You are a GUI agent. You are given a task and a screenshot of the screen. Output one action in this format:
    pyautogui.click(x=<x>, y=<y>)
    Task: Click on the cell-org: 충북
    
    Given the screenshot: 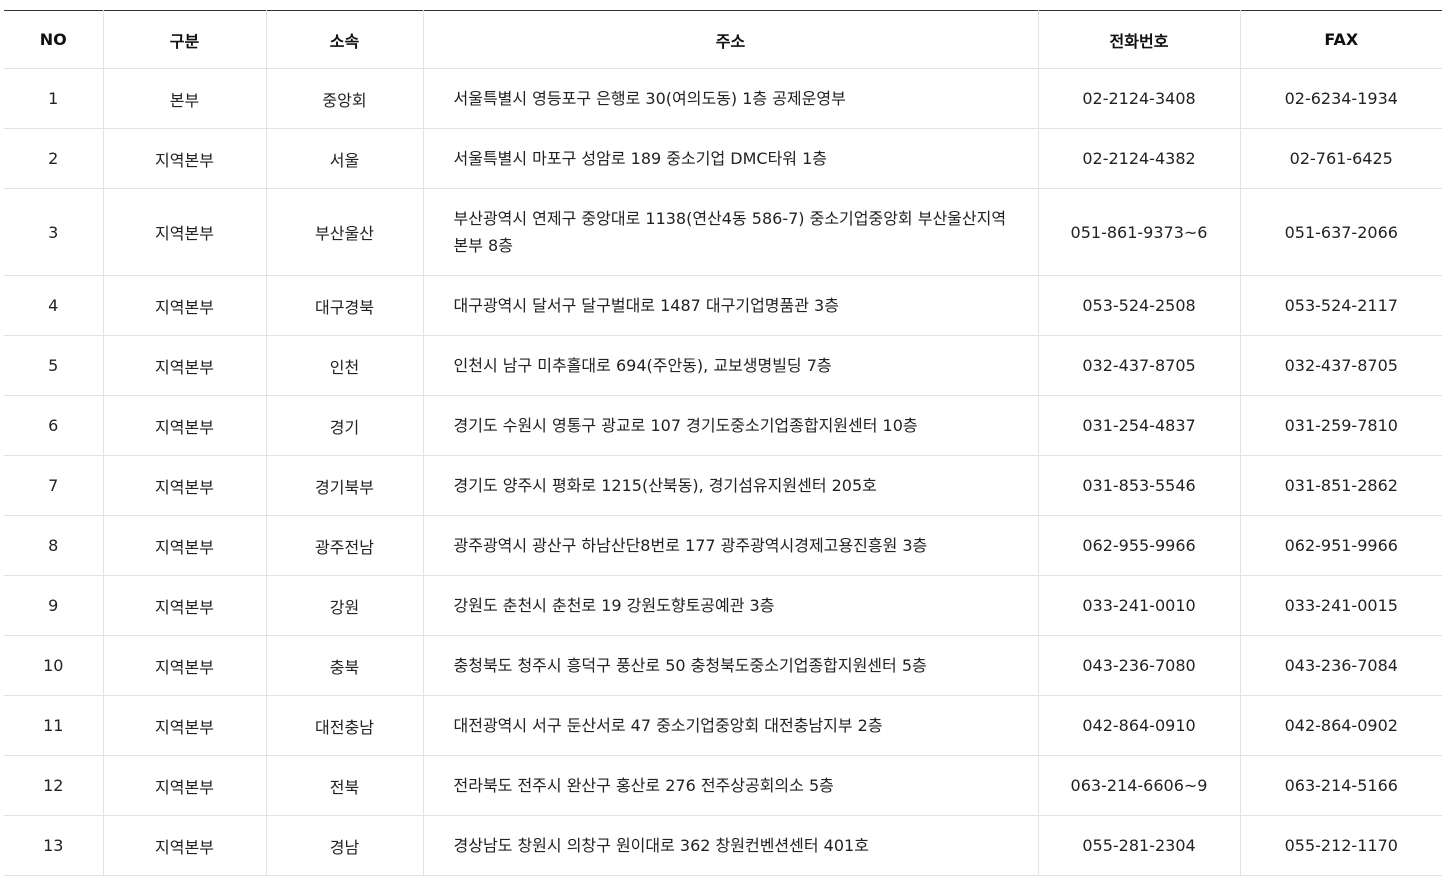 What is the action you would take?
    pyautogui.click(x=345, y=665)
    